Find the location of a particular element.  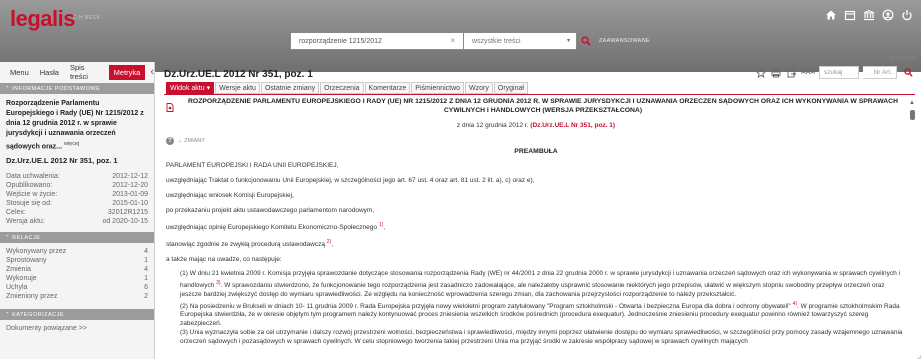

document-toolbar: AAA szukaj Nr Art. is located at coordinates (835, 72).